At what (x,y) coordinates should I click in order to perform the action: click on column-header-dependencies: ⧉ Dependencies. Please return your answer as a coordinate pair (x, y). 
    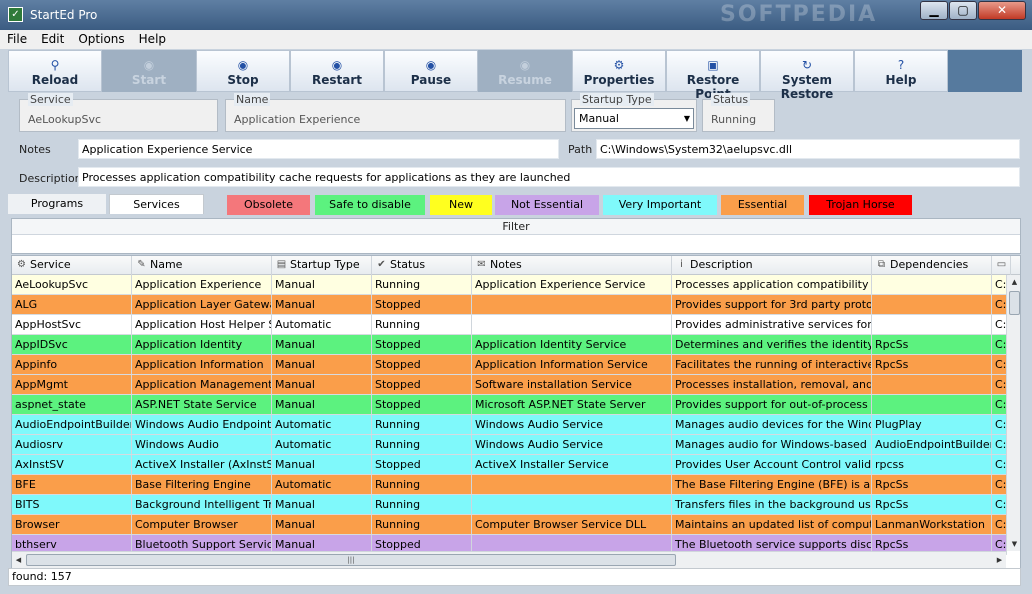
    Looking at the image, I should click on (932, 265).